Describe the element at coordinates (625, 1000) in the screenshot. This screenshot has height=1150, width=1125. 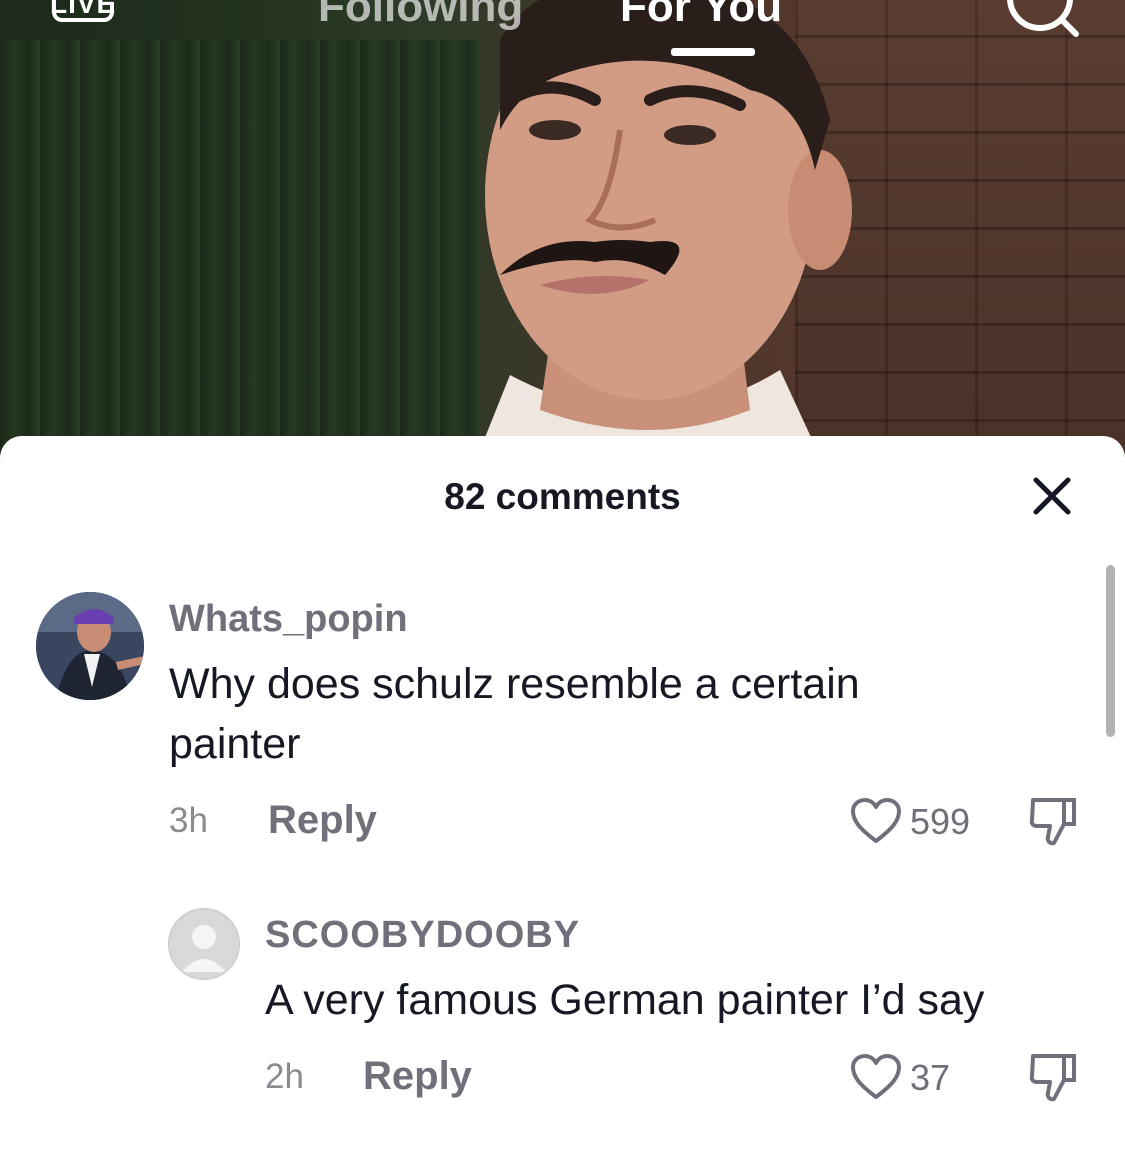
I see `comment-text: A very famous German painter I’d say` at that location.